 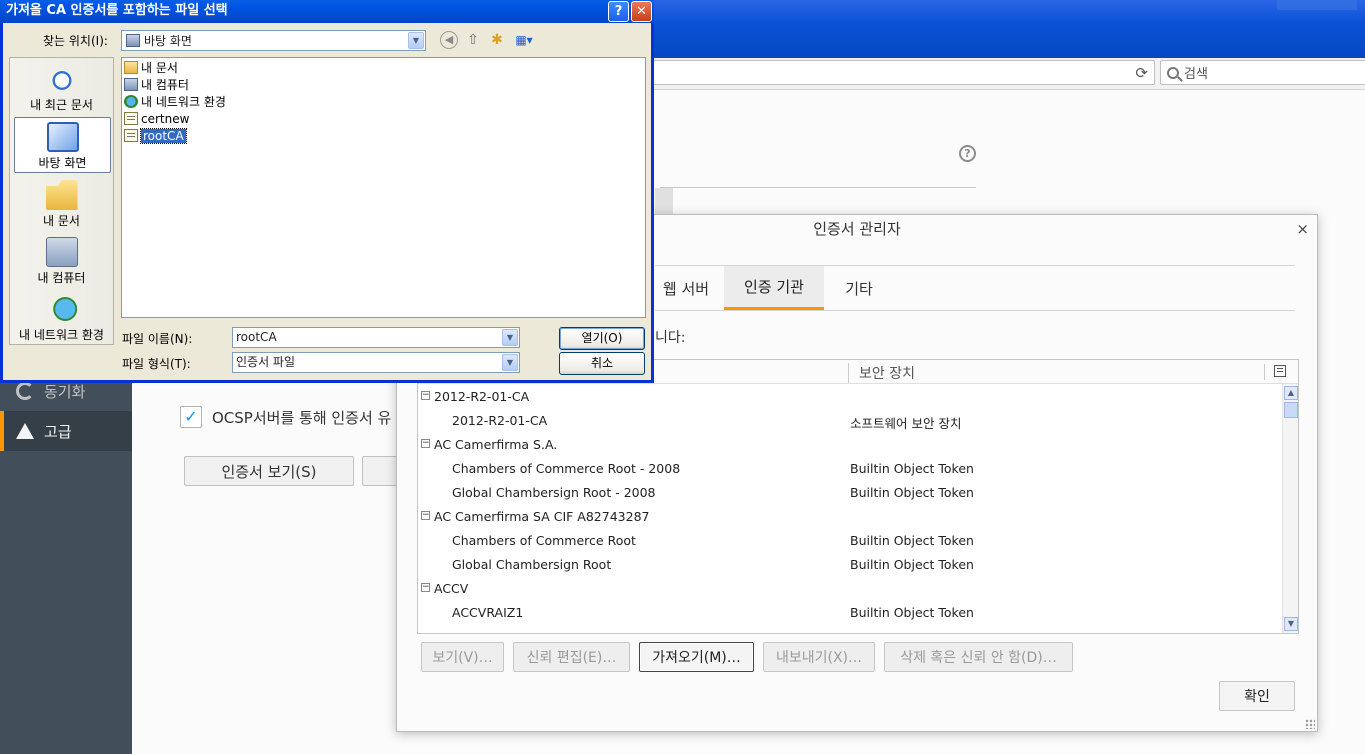 I want to click on cert-name: ACCVRAIZ1, so click(x=488, y=612).